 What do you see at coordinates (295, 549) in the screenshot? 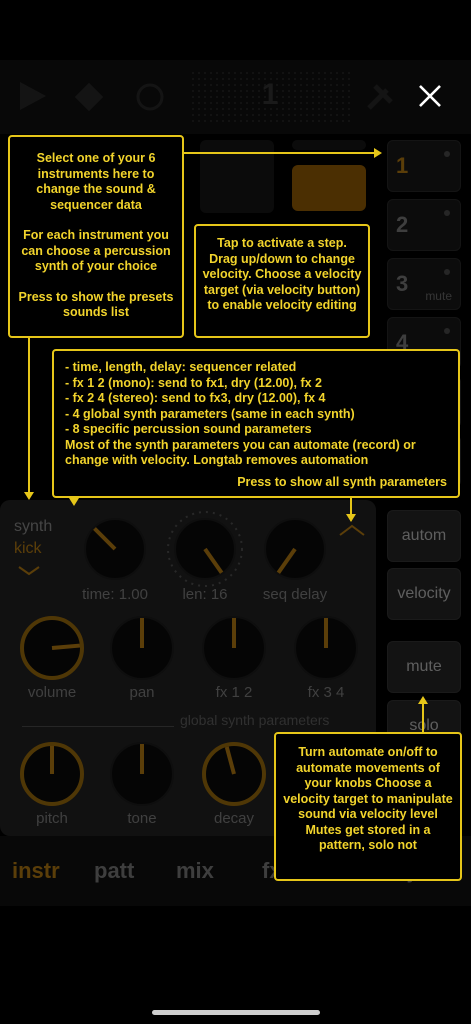
I see `seq-delay-knob` at bounding box center [295, 549].